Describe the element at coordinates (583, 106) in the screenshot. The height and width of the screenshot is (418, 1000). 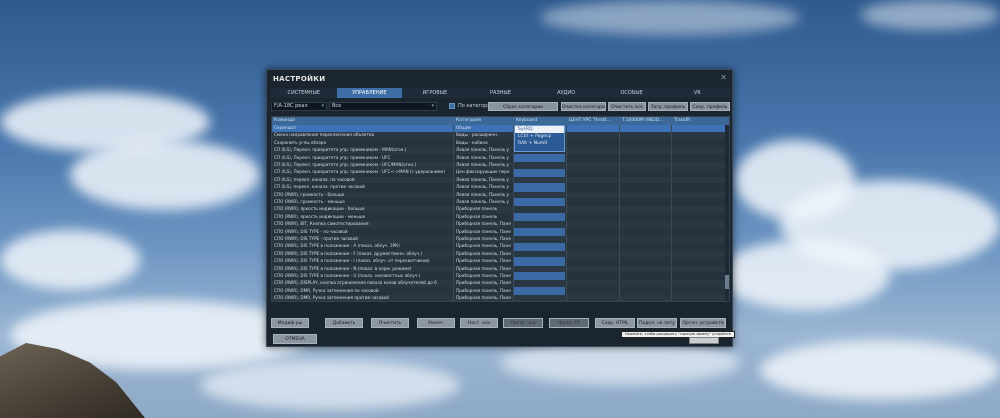
I see `clear-category-button: Очистка категории` at that location.